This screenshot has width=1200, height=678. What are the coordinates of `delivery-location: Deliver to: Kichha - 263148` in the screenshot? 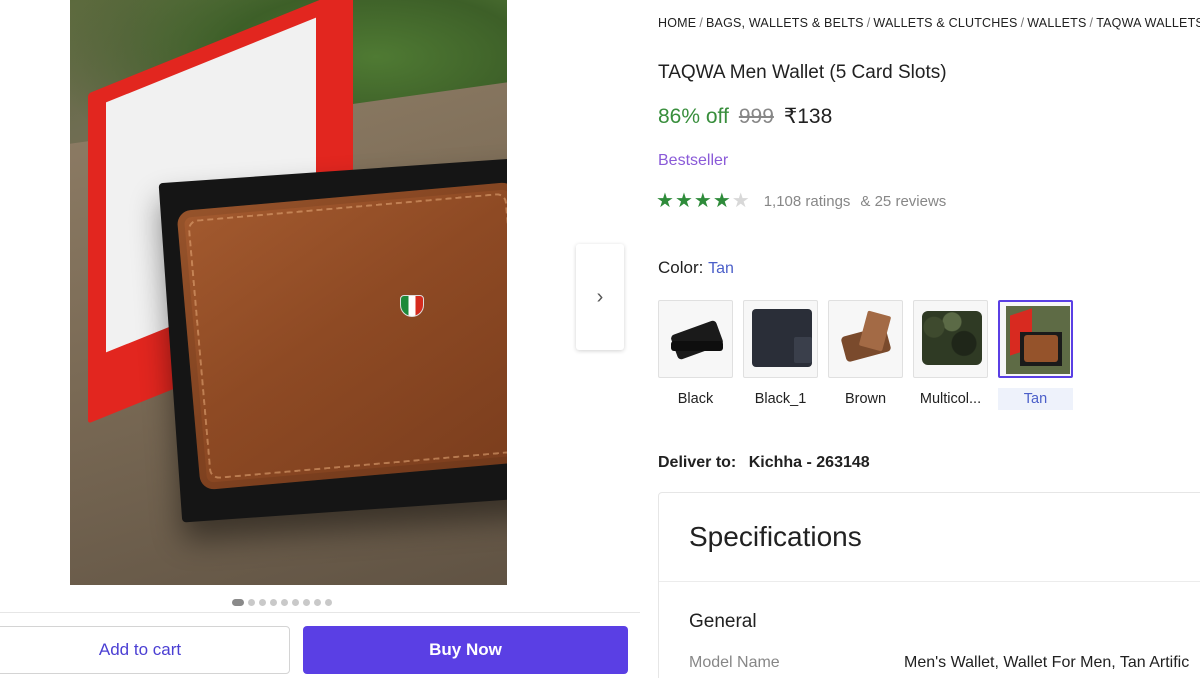 It's located at (764, 463).